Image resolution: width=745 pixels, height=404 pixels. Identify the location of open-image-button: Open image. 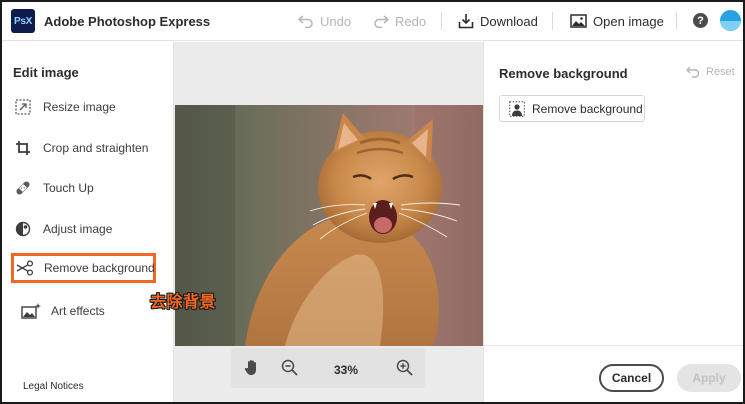
(617, 21).